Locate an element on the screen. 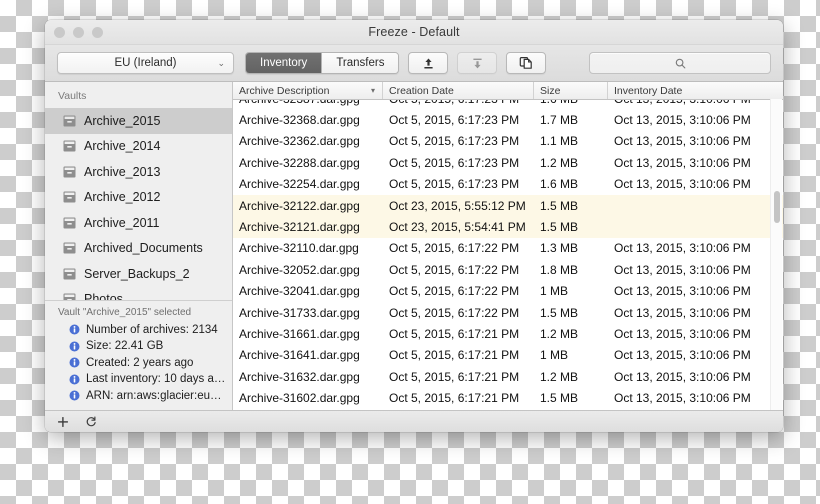 The height and width of the screenshot is (504, 820). column-header-label: Archive Description is located at coordinates (284, 90).